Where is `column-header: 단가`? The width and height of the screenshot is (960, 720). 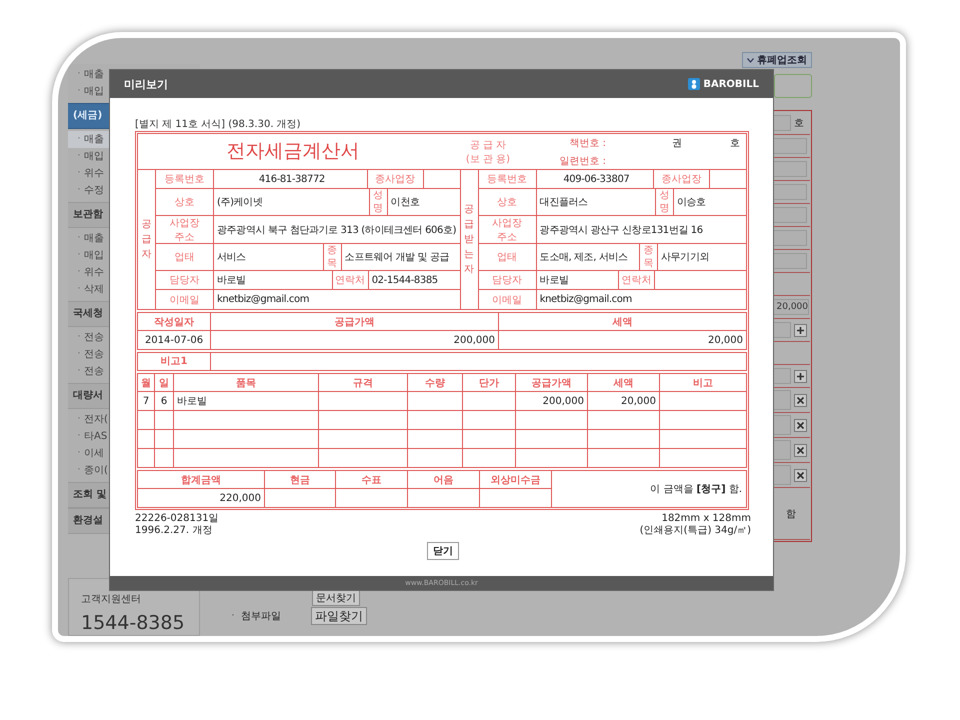
column-header: 단가 is located at coordinates (489, 383).